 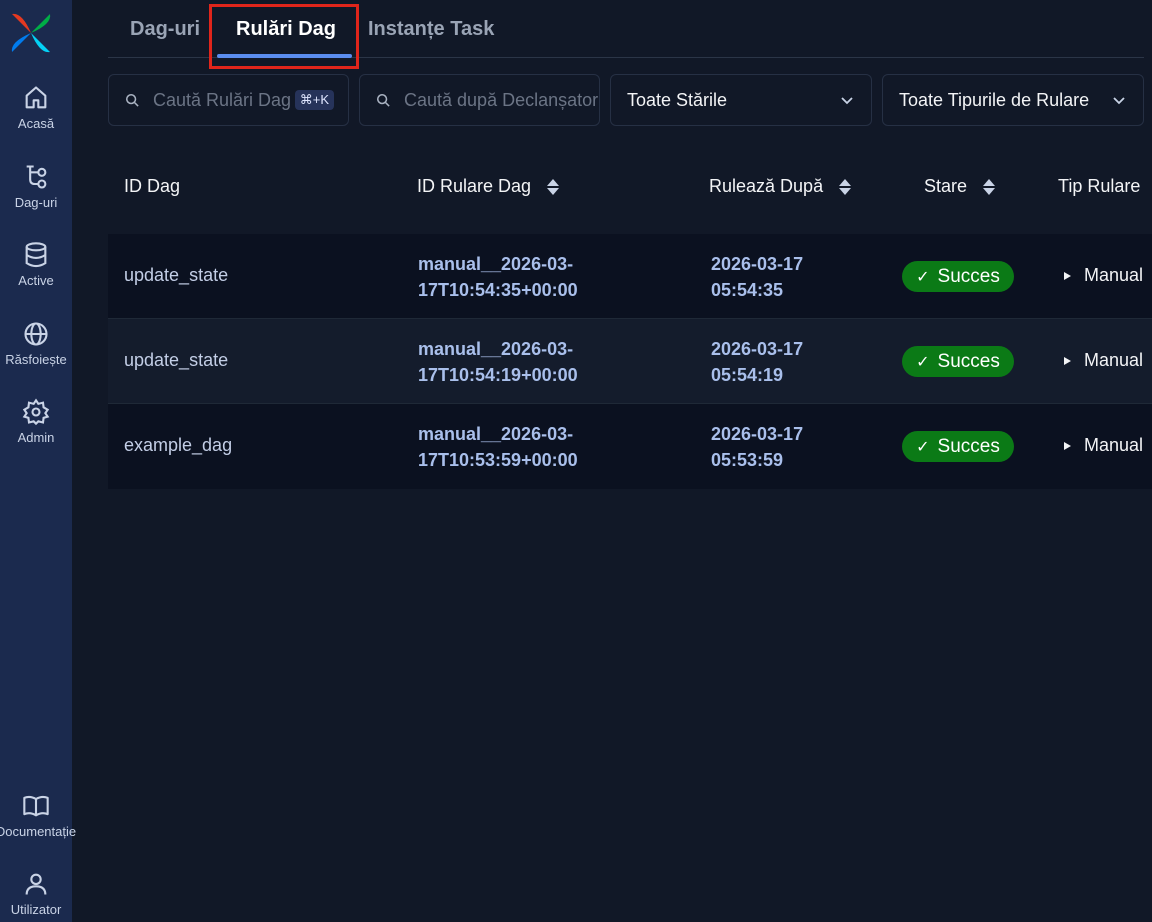 I want to click on state-select: Toate Stările, so click(x=741, y=100).